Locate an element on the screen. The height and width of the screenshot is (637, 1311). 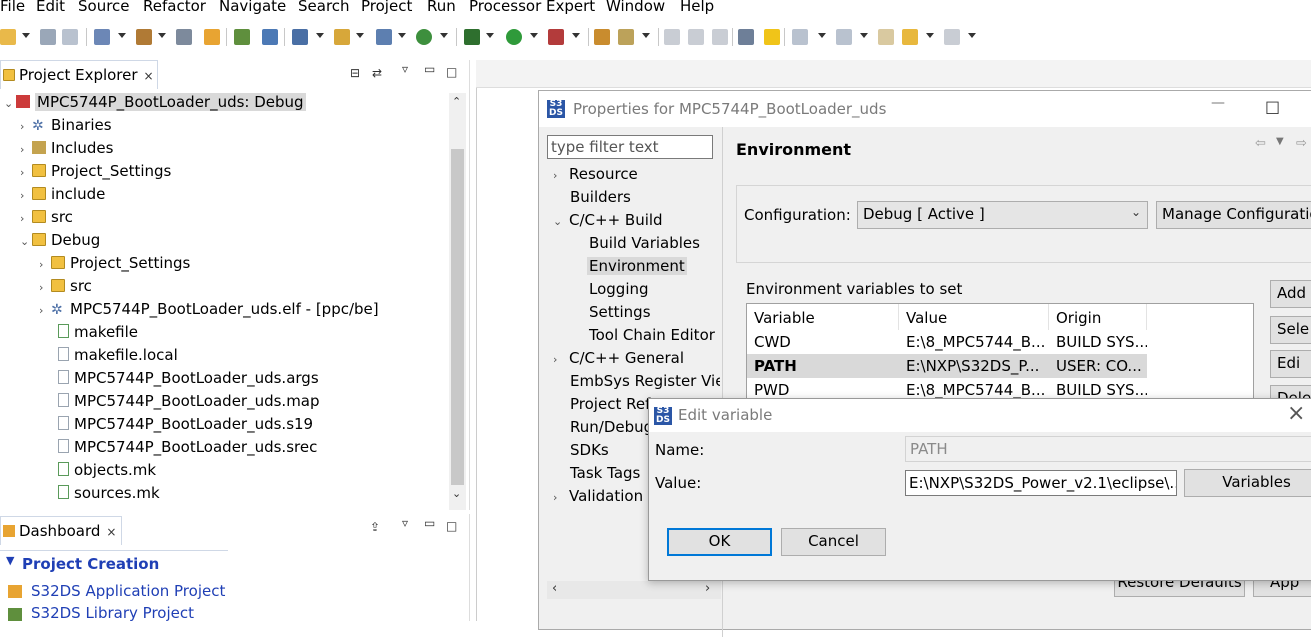
build-config-dropdown-icon is located at coordinates (122, 35).